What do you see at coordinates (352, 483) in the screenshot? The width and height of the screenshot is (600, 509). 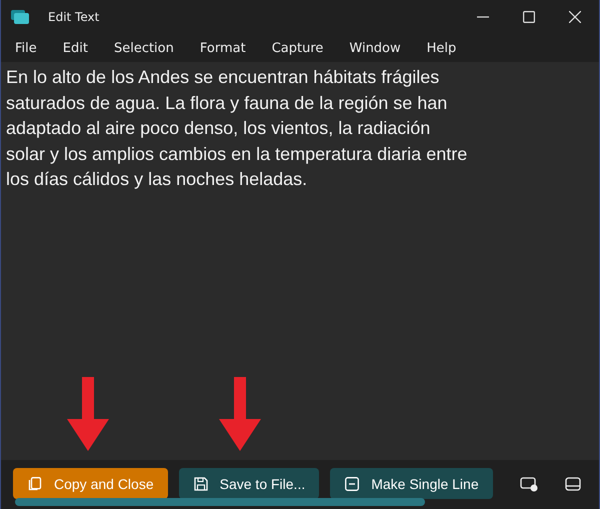 I see `minus-box-icon` at bounding box center [352, 483].